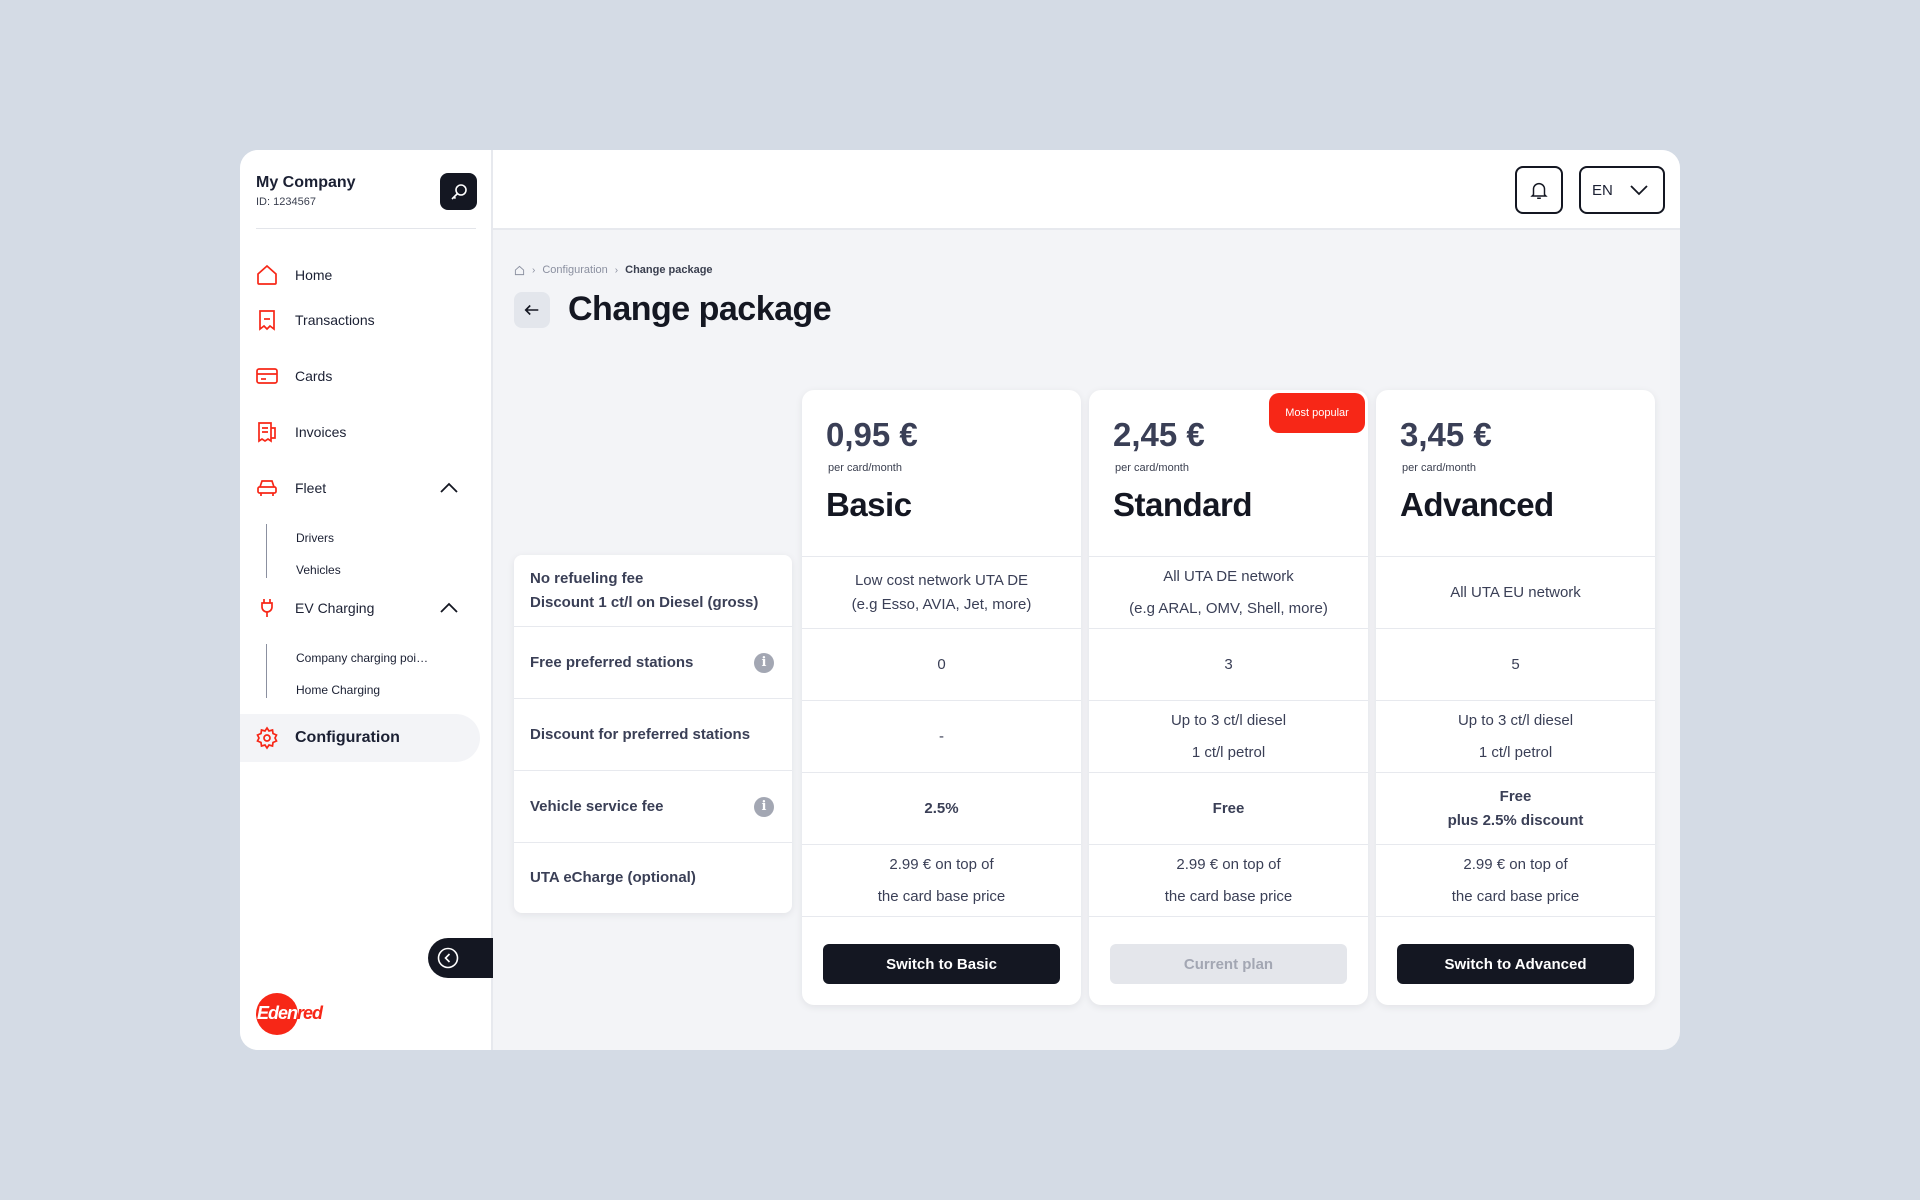 This screenshot has width=1920, height=1200. I want to click on page-title: Change package, so click(700, 309).